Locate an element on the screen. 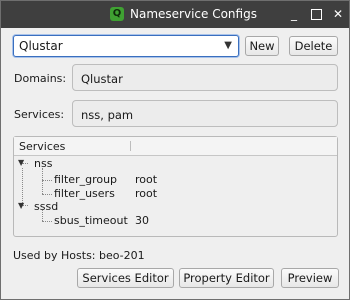 Image resolution: width=350 pixels, height=300 pixels. property-editor-button: Property Editor is located at coordinates (226, 278).